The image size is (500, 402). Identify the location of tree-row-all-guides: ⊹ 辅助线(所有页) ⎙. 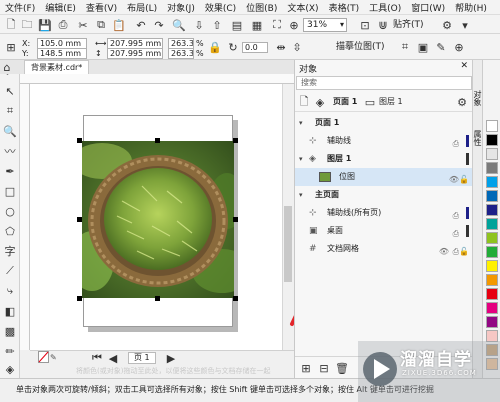
(384, 213).